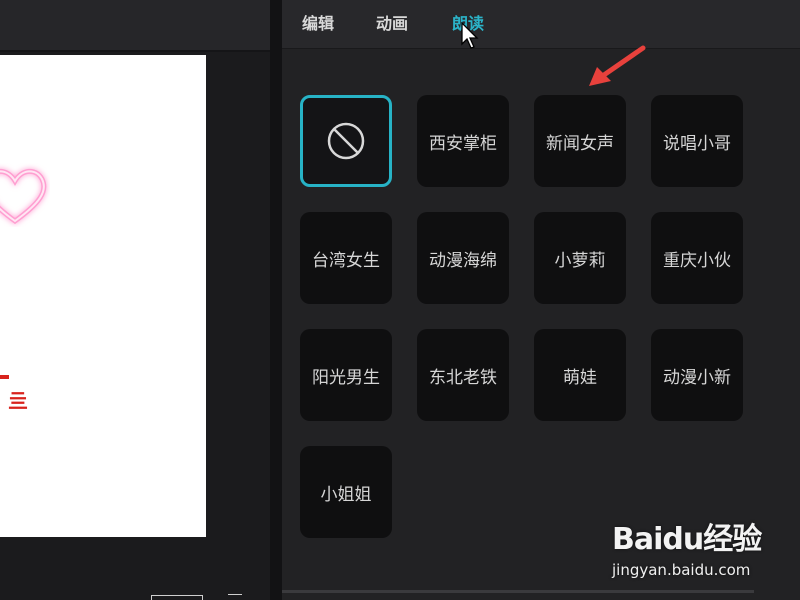 The width and height of the screenshot is (800, 600). I want to click on voice-tile: 萌娃, so click(580, 375).